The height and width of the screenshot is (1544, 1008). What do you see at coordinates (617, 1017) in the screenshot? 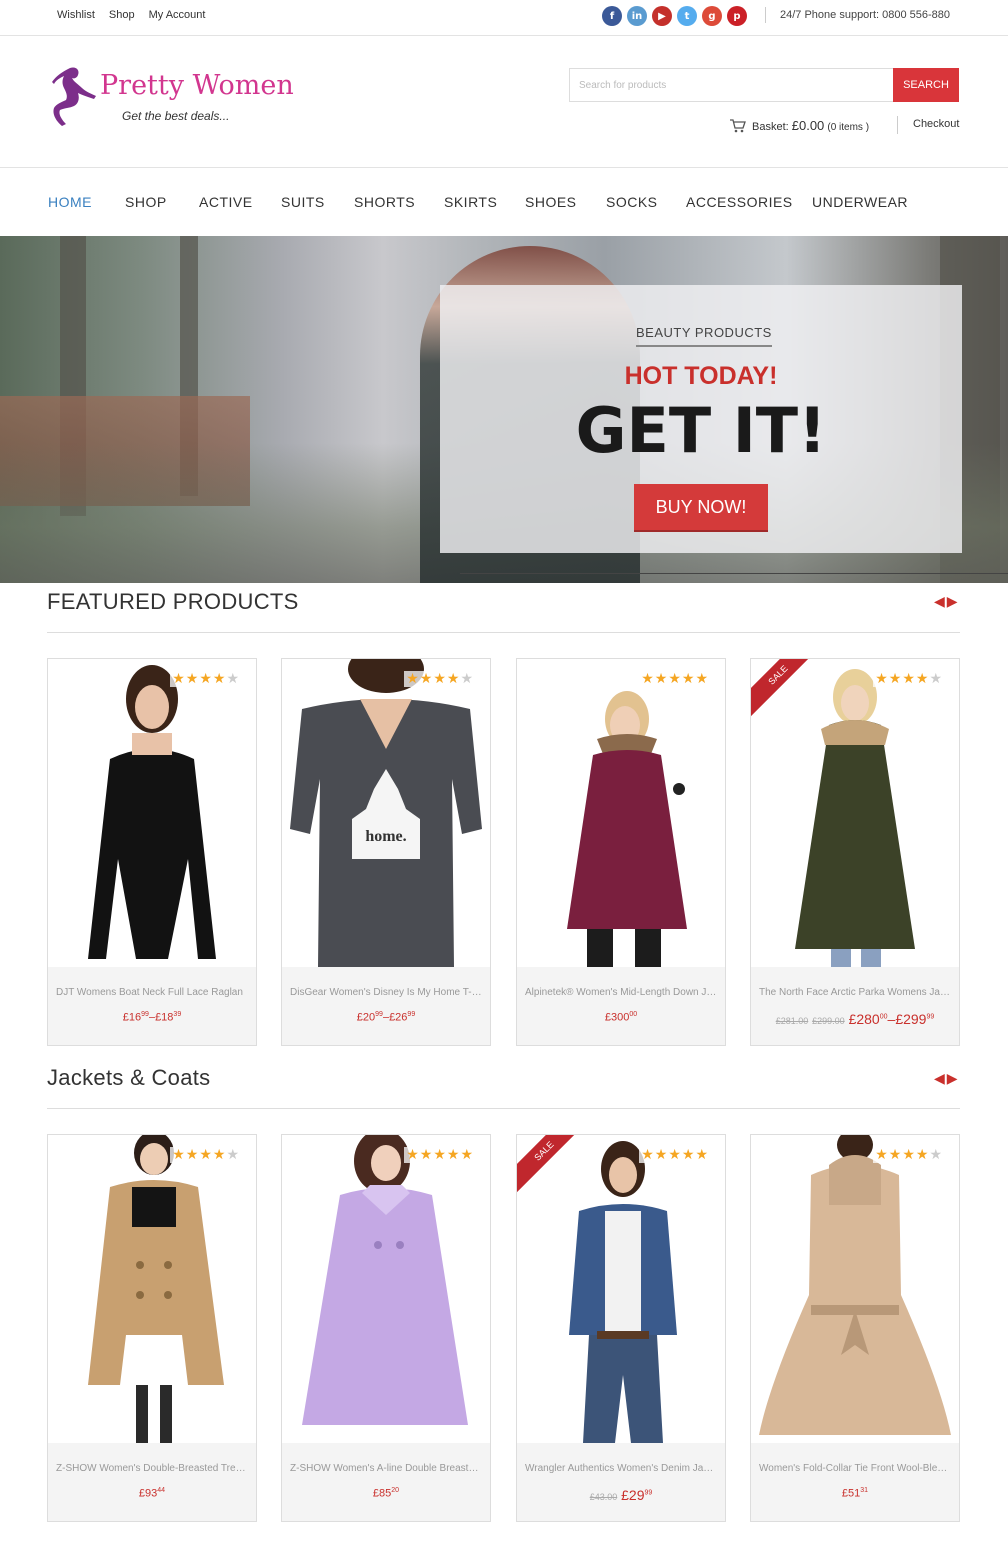
I see `price-main: £300` at bounding box center [617, 1017].